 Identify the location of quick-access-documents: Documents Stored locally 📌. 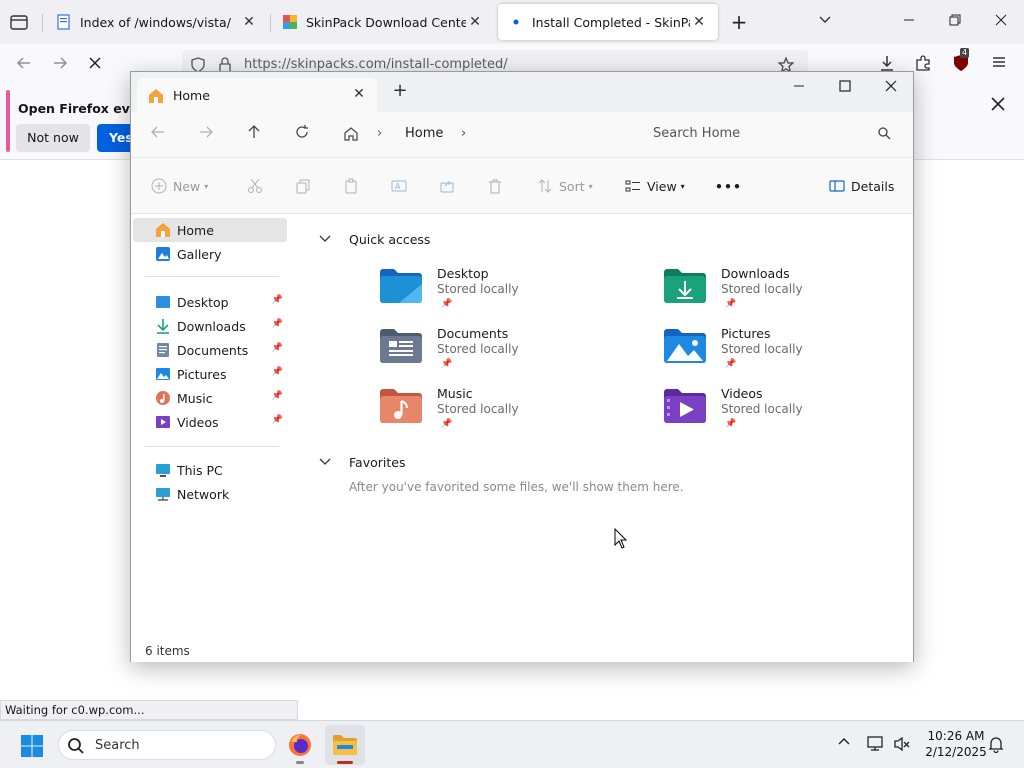
(499, 354).